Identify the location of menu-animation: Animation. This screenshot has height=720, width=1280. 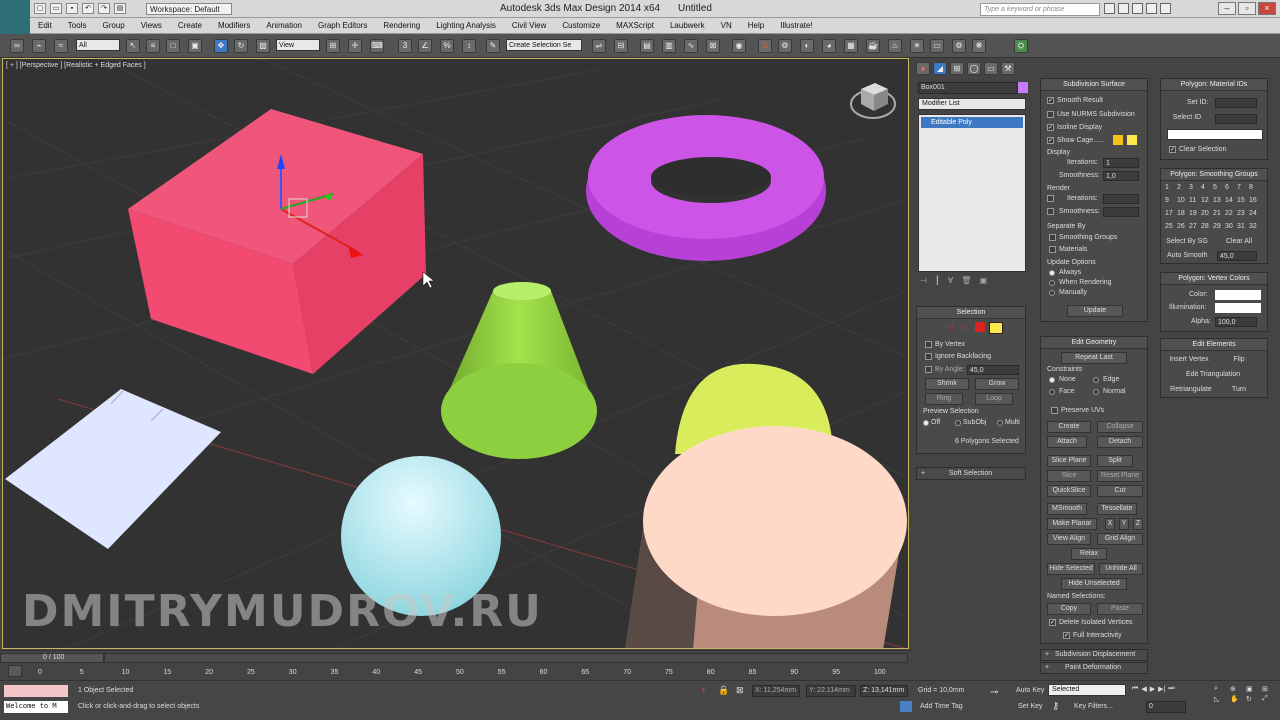
(284, 25).